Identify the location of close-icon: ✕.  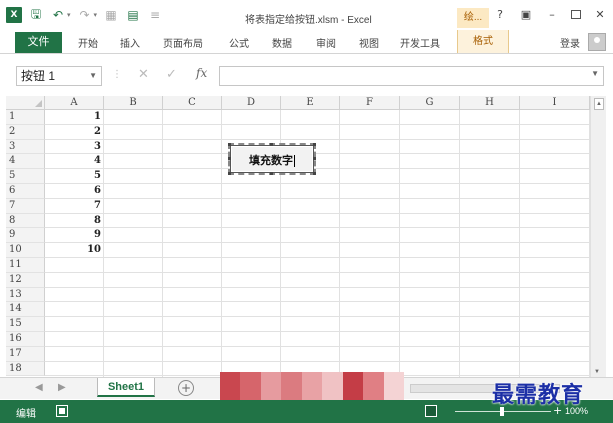
(600, 14).